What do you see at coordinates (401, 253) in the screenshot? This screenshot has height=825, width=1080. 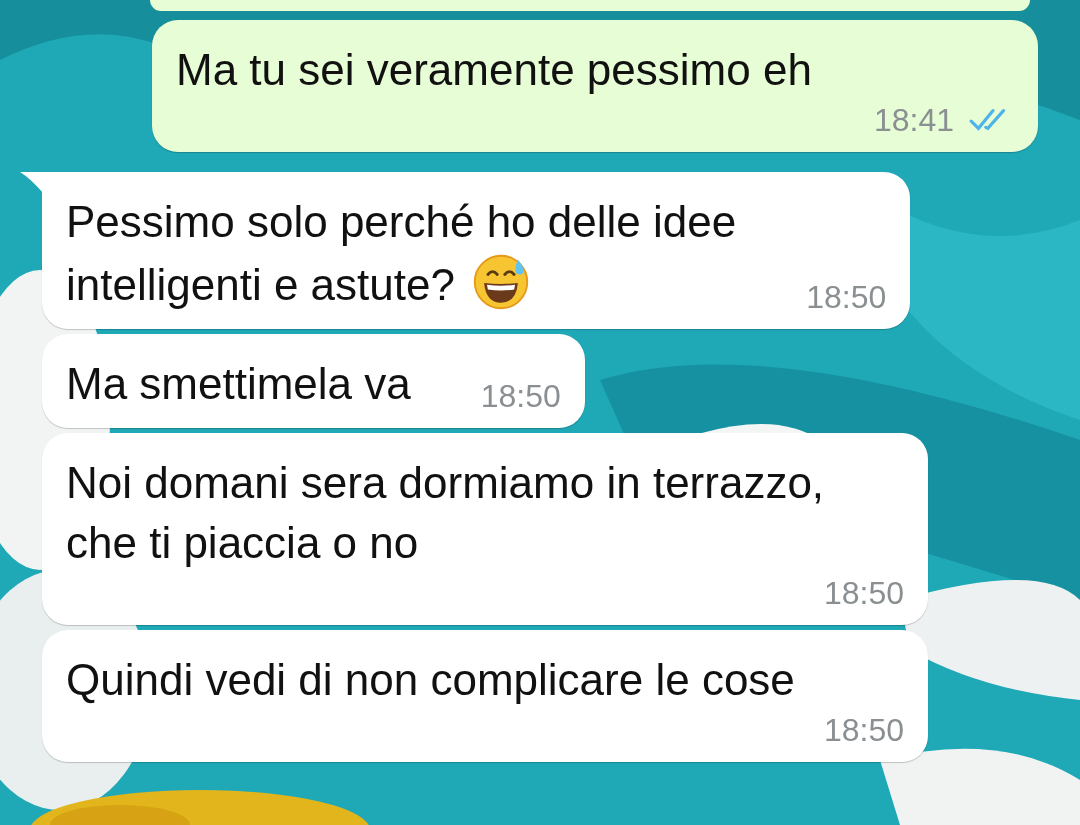 I see `message-text: Pessimo solo perché ho delle idee intelligenti e astute?` at bounding box center [401, 253].